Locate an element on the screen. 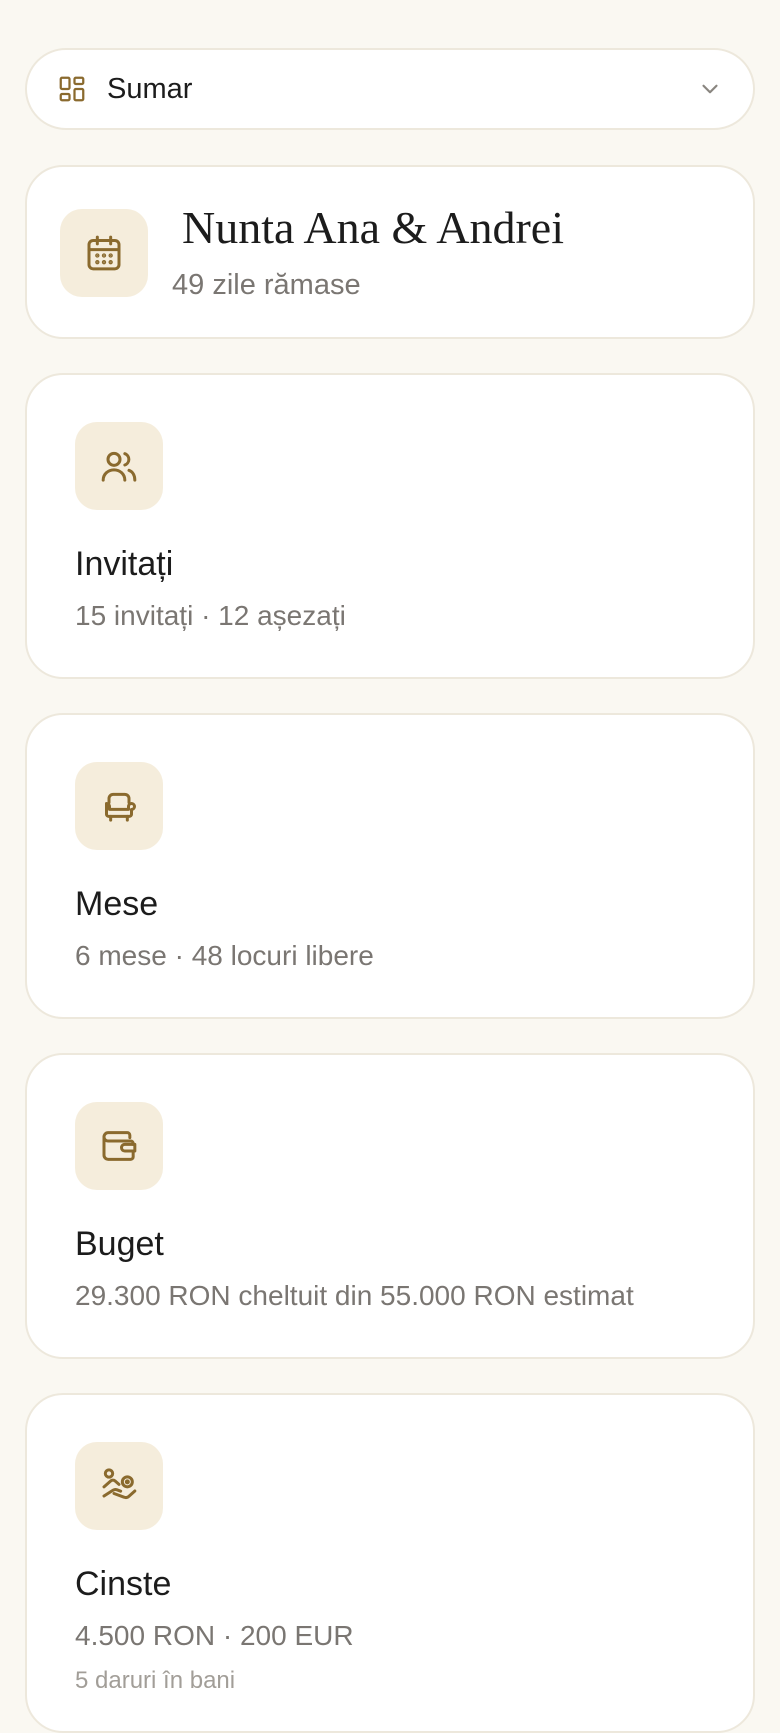  users-icon is located at coordinates (119, 466).